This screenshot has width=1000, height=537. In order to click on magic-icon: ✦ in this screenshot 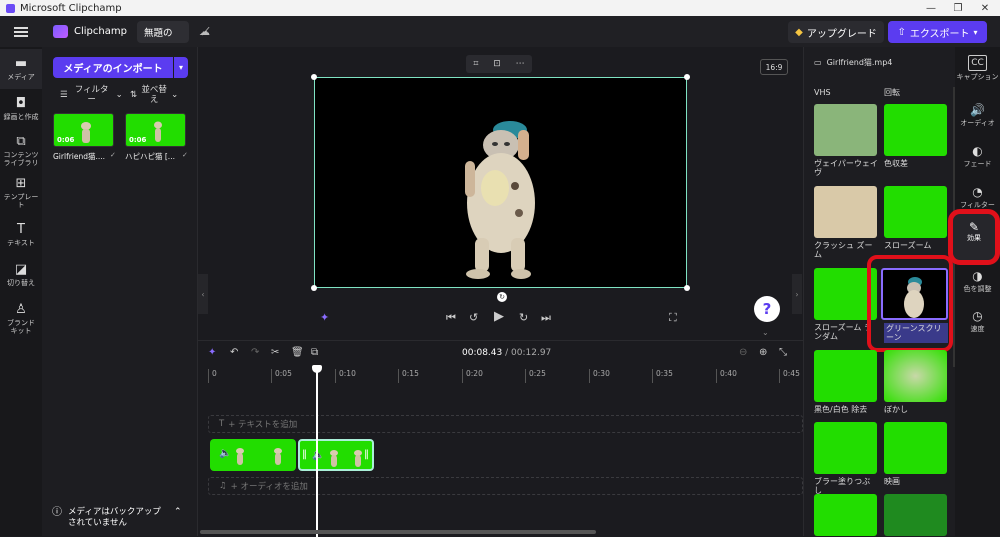, I will do `click(324, 317)`.